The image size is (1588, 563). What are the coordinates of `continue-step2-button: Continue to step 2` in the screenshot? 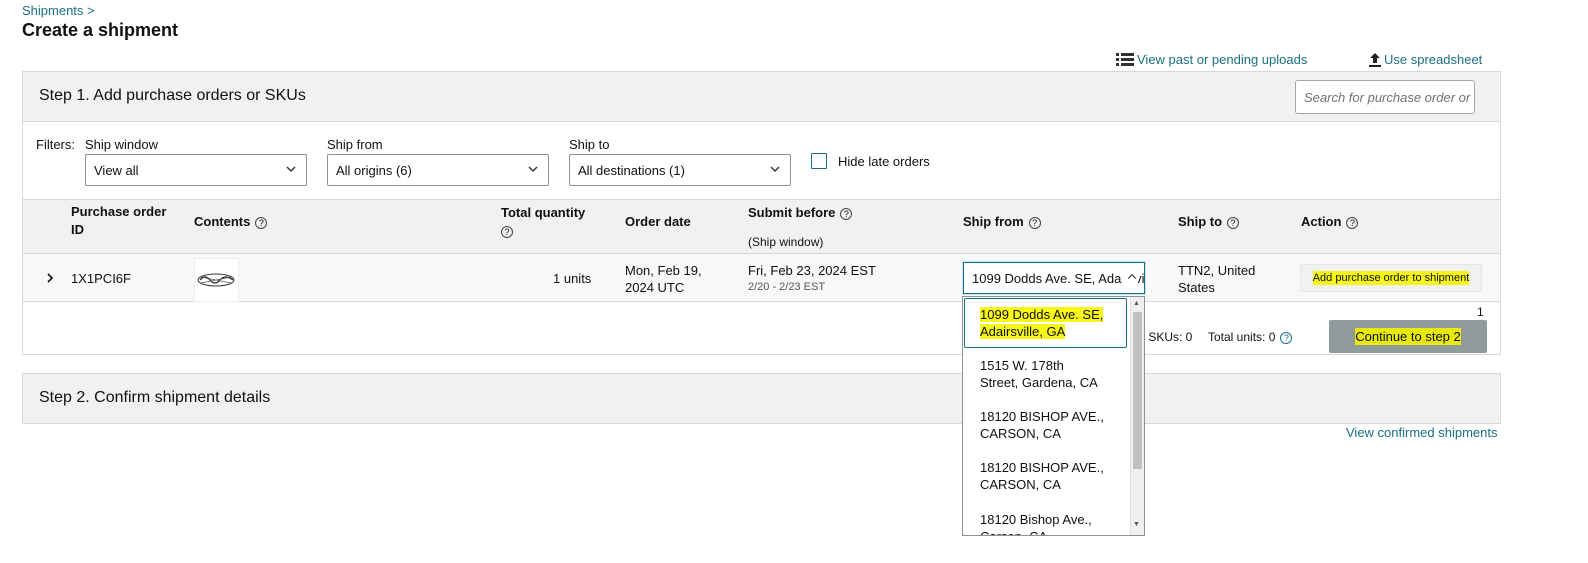 It's located at (1408, 336).